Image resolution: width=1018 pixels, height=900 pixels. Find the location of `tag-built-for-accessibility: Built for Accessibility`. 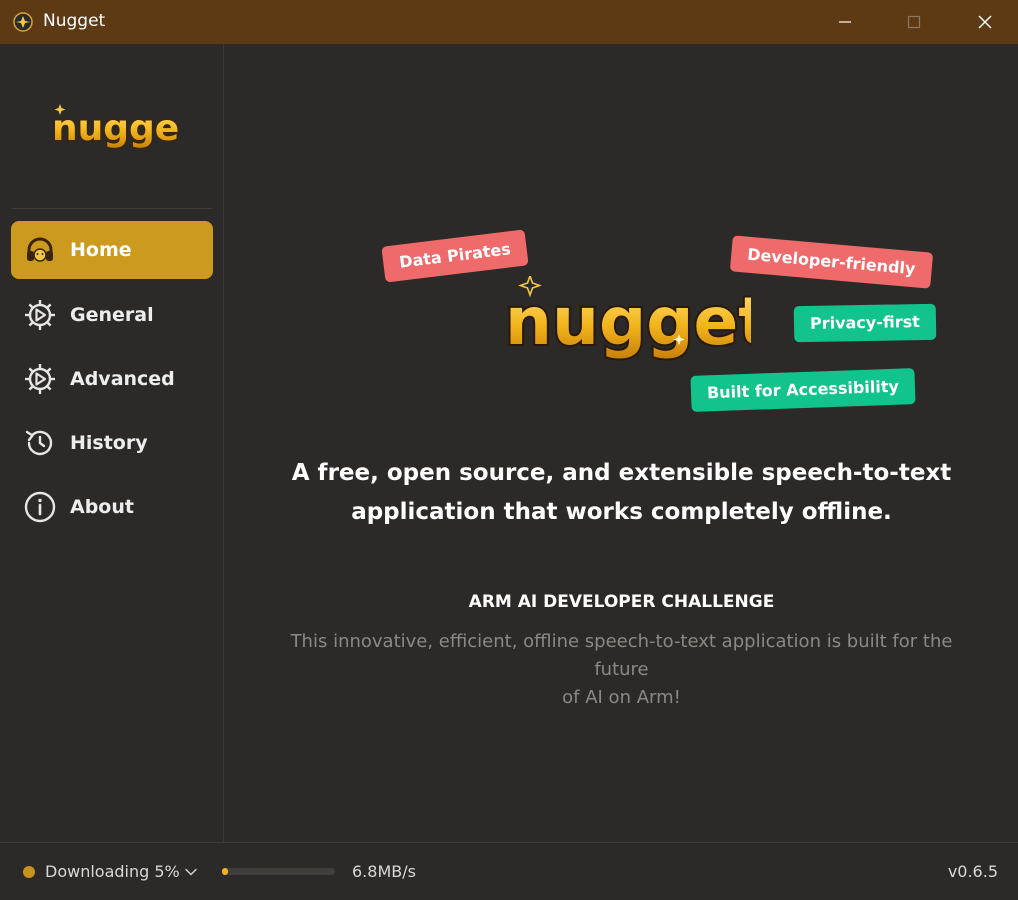

tag-built-for-accessibility: Built for Accessibility is located at coordinates (803, 390).